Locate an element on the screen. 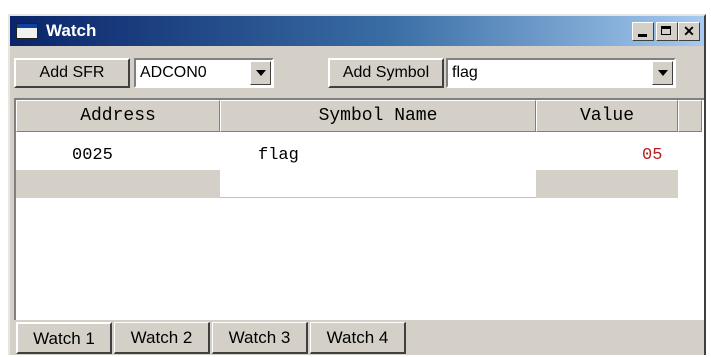 The height and width of the screenshot is (357, 711). column-header-address: Address is located at coordinates (118, 116).